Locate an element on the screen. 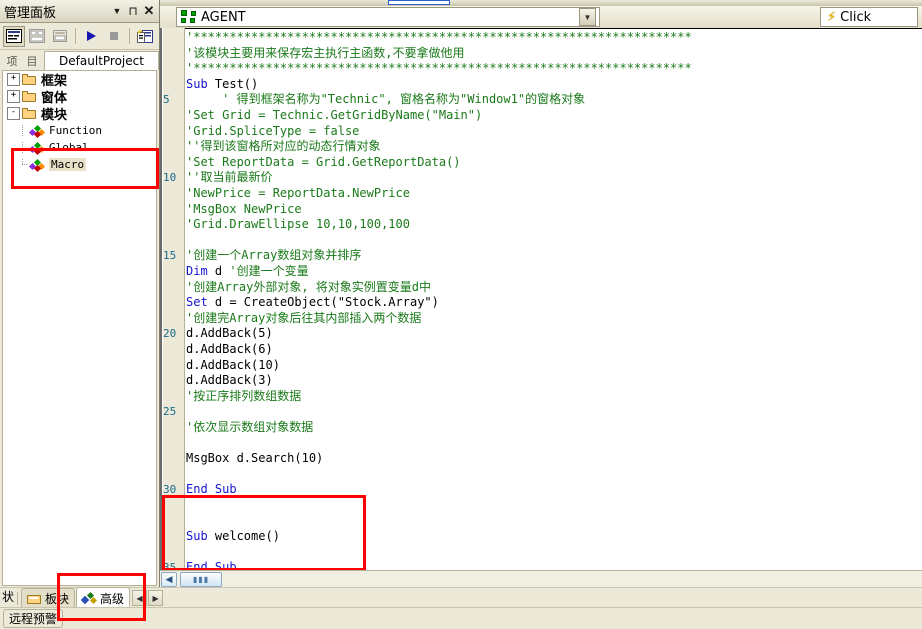  tree-item-function: Function is located at coordinates (79, 130).